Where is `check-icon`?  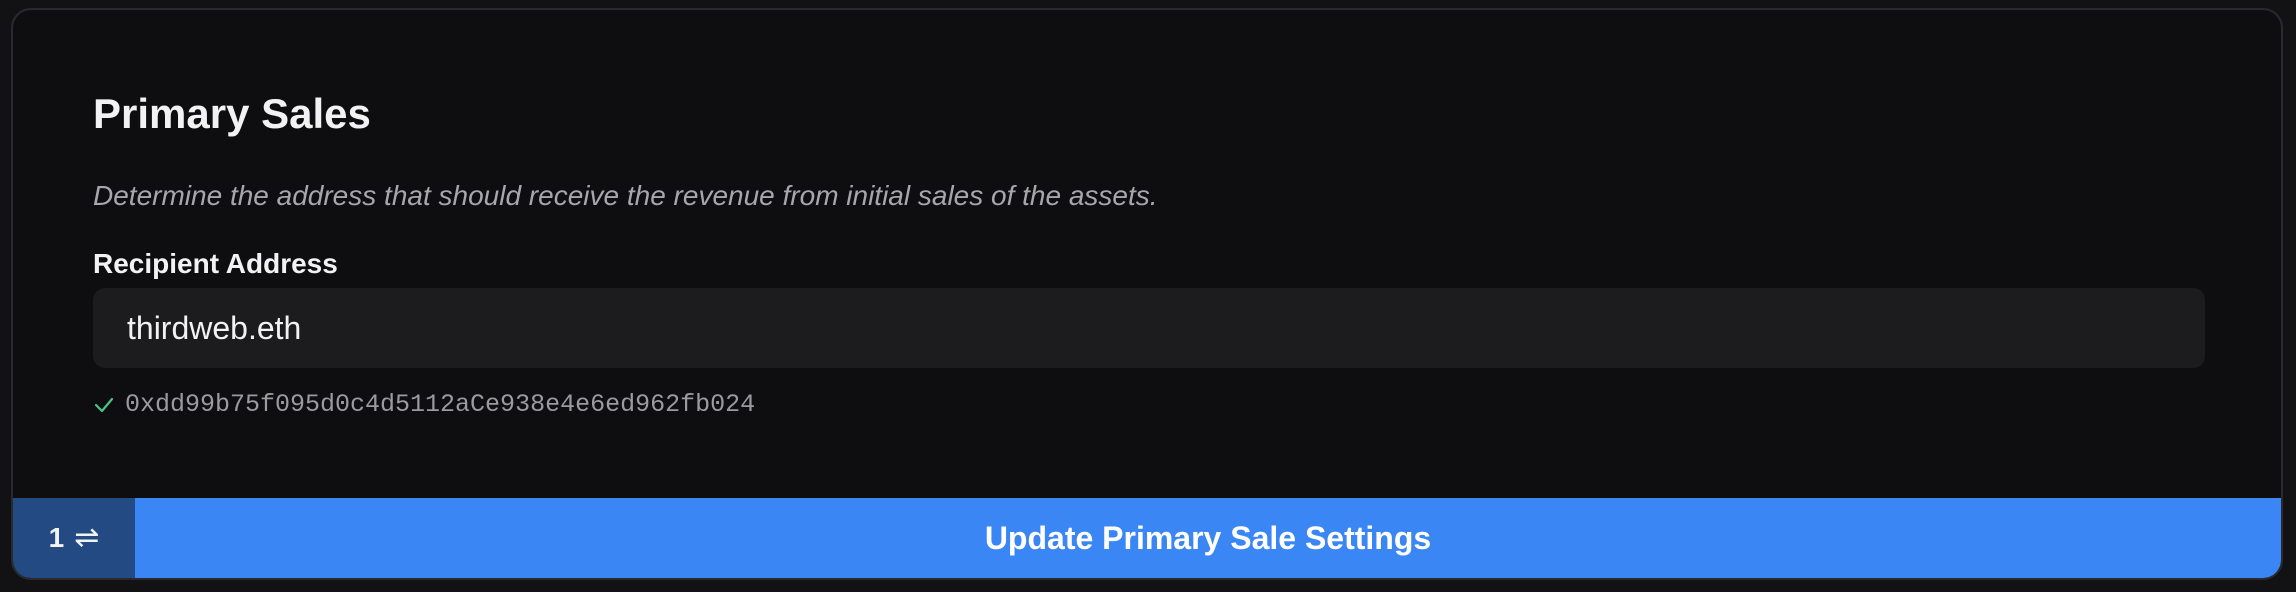 check-icon is located at coordinates (104, 405).